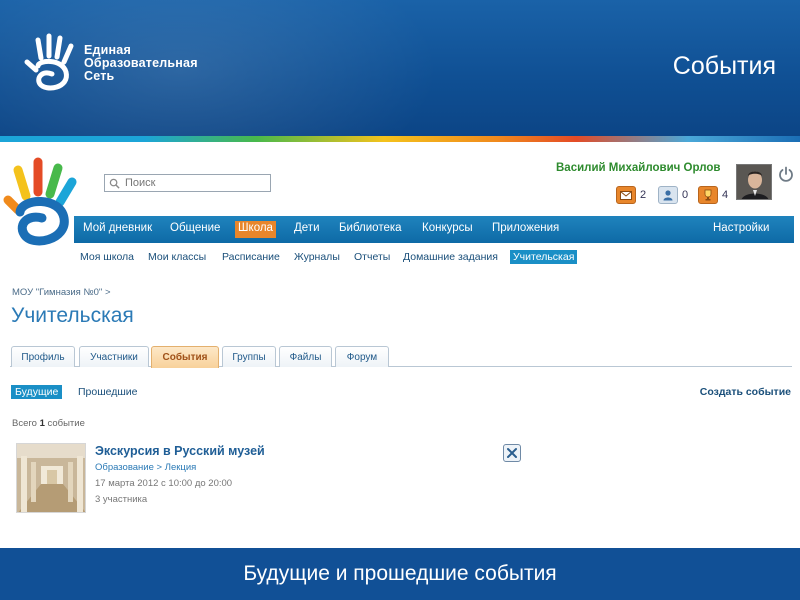 The height and width of the screenshot is (600, 800). Describe the element at coordinates (180, 451) in the screenshot. I see `event-title-link: Экскурсия в Русский музей` at that location.